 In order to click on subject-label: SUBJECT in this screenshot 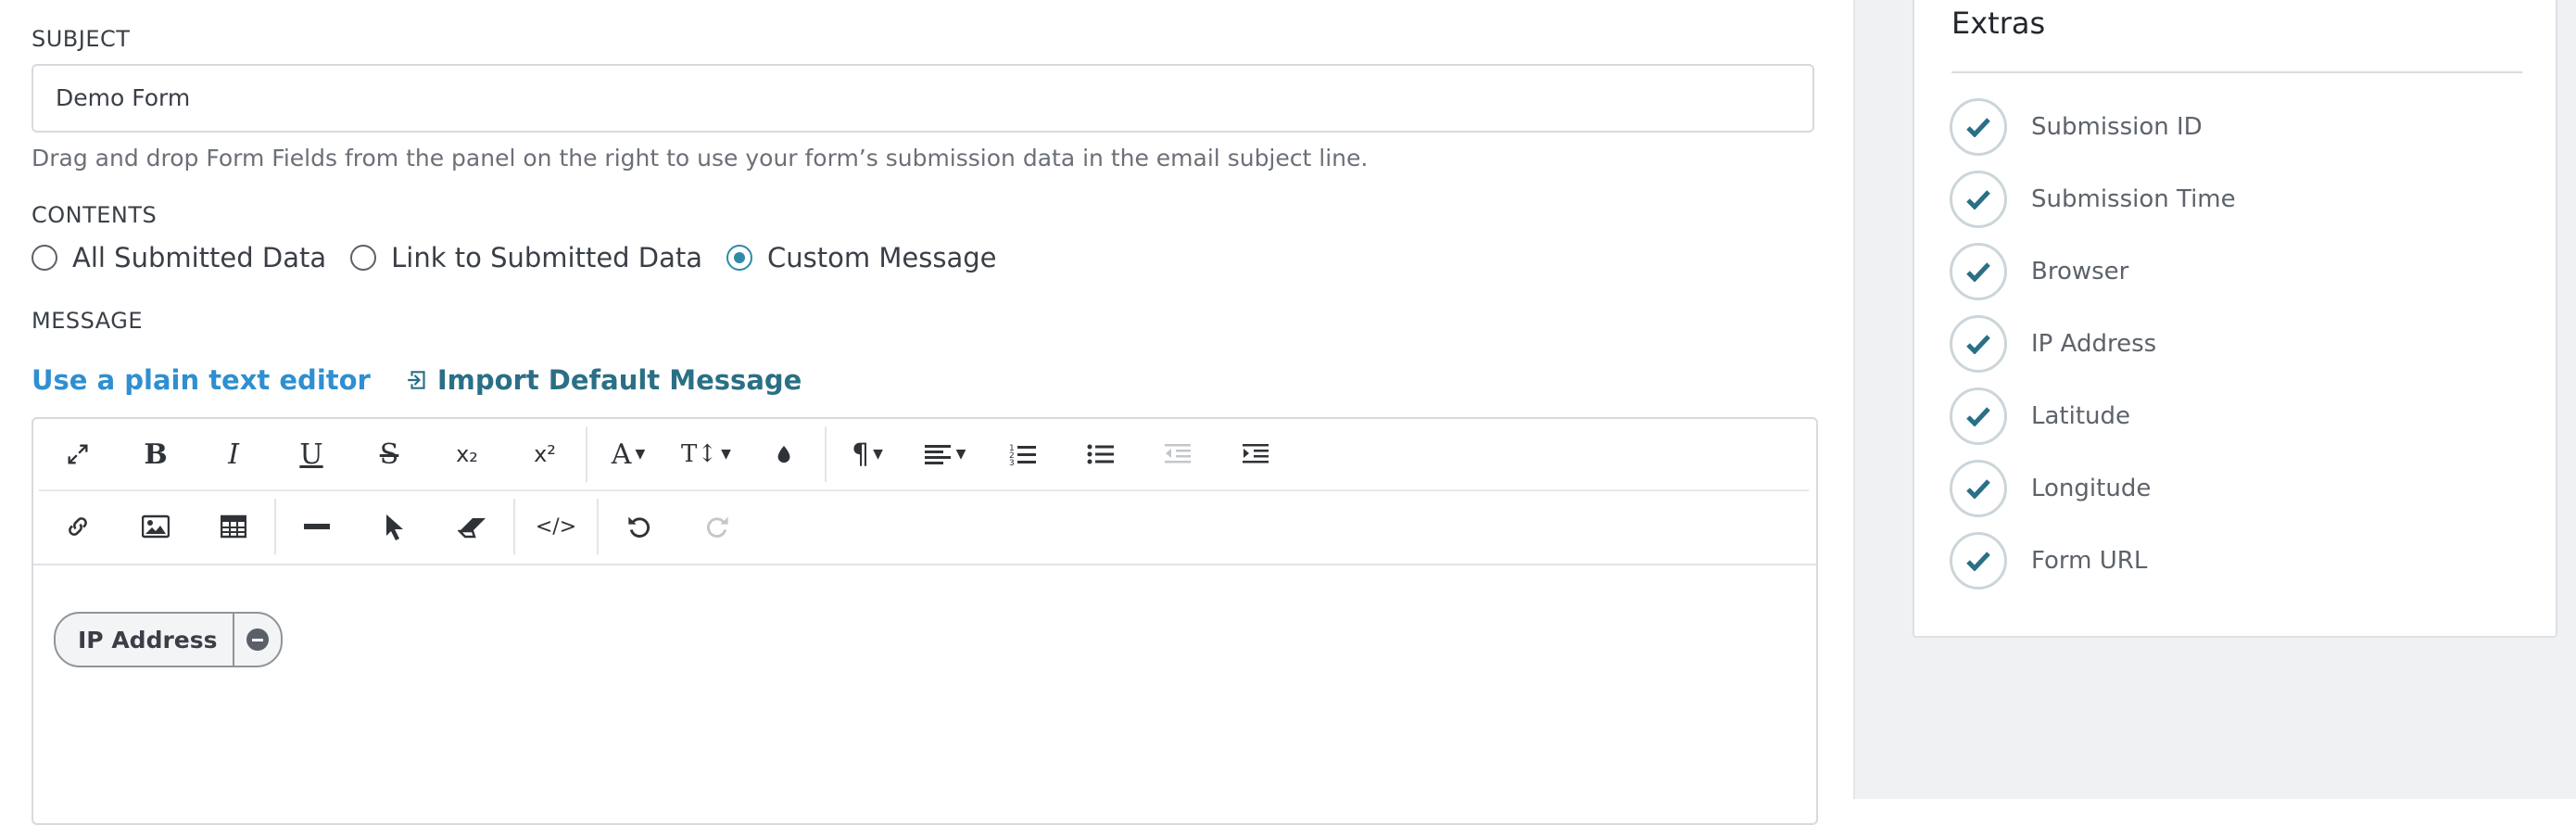, I will do `click(81, 39)`.